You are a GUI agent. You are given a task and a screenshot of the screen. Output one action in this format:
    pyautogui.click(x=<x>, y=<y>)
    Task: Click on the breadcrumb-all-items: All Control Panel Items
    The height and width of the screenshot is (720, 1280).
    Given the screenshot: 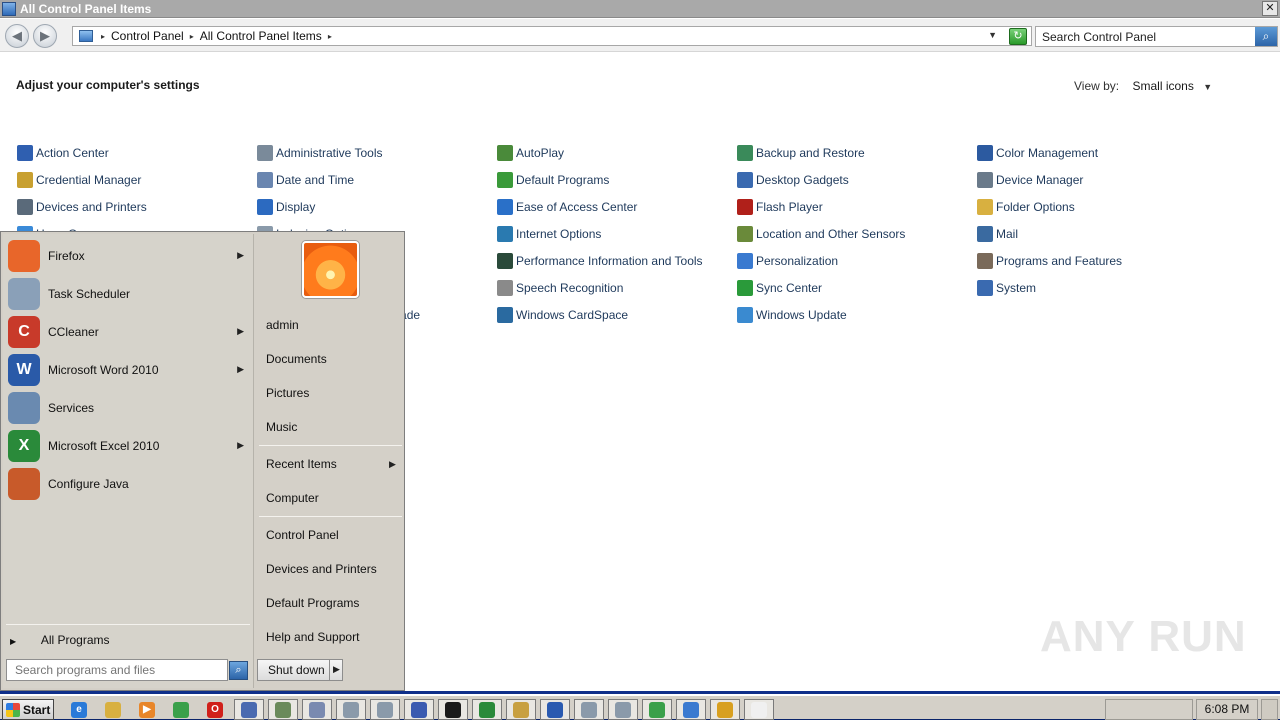 What is the action you would take?
    pyautogui.click(x=261, y=36)
    